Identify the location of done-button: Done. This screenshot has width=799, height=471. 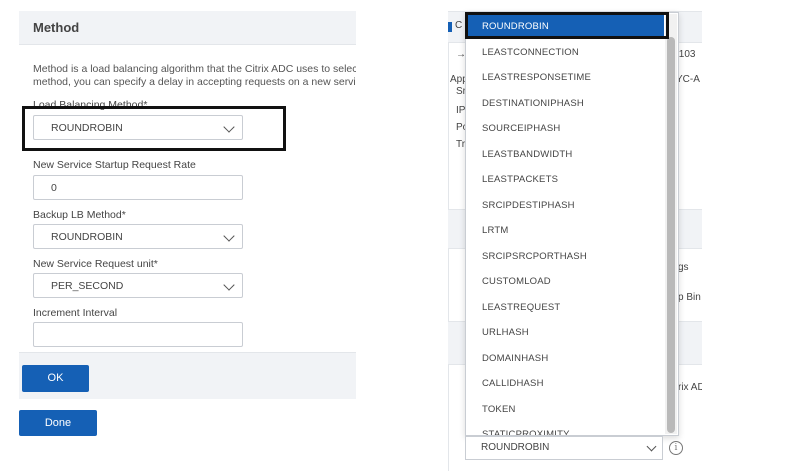
(58, 423).